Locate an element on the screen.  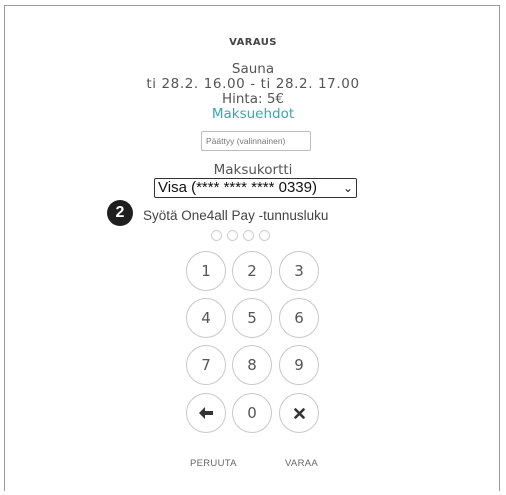
price-text: Hinta: 5€ is located at coordinates (253, 99).